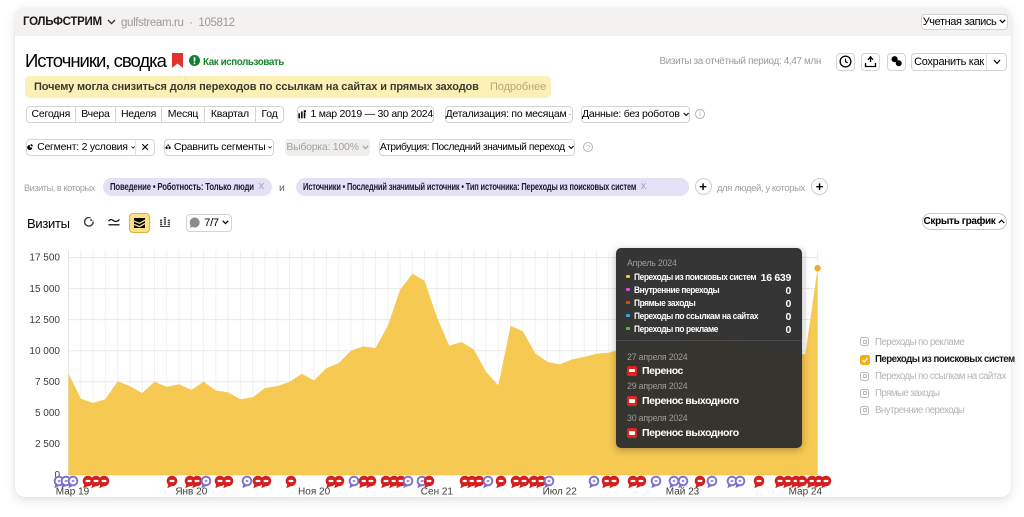 The height and width of the screenshot is (517, 1024). What do you see at coordinates (73, 492) in the screenshot?
I see `svg-text: Мар 19` at bounding box center [73, 492].